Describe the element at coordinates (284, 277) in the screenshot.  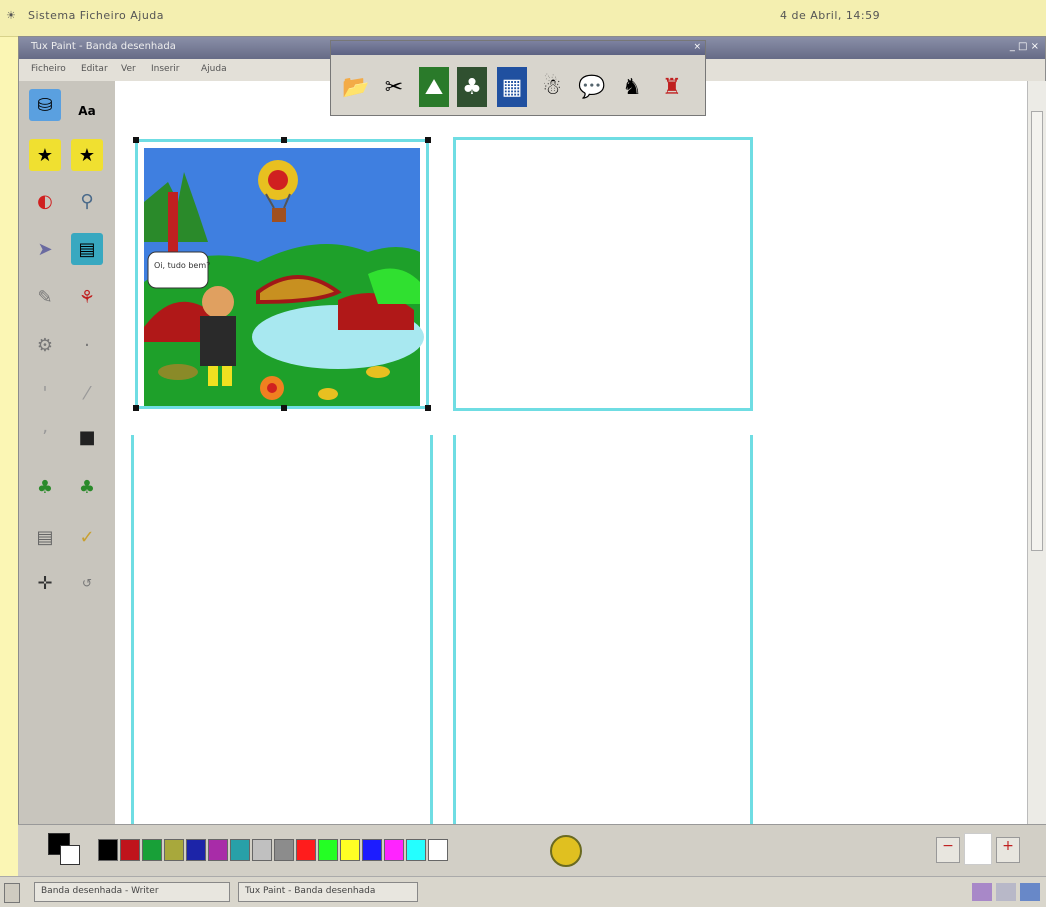
I see `comic-illustration: Oi, tudo bem?` at that location.